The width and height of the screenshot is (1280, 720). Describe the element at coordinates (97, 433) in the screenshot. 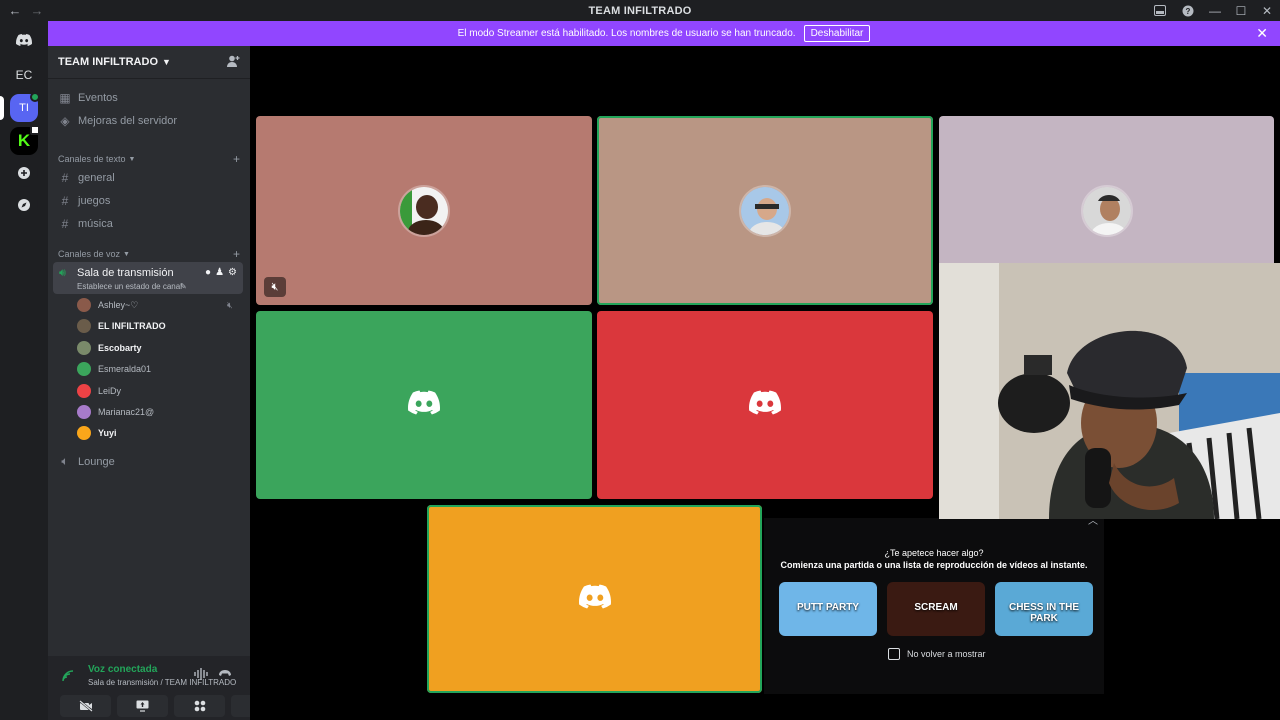

I see `voice-user: Yuyi` at that location.